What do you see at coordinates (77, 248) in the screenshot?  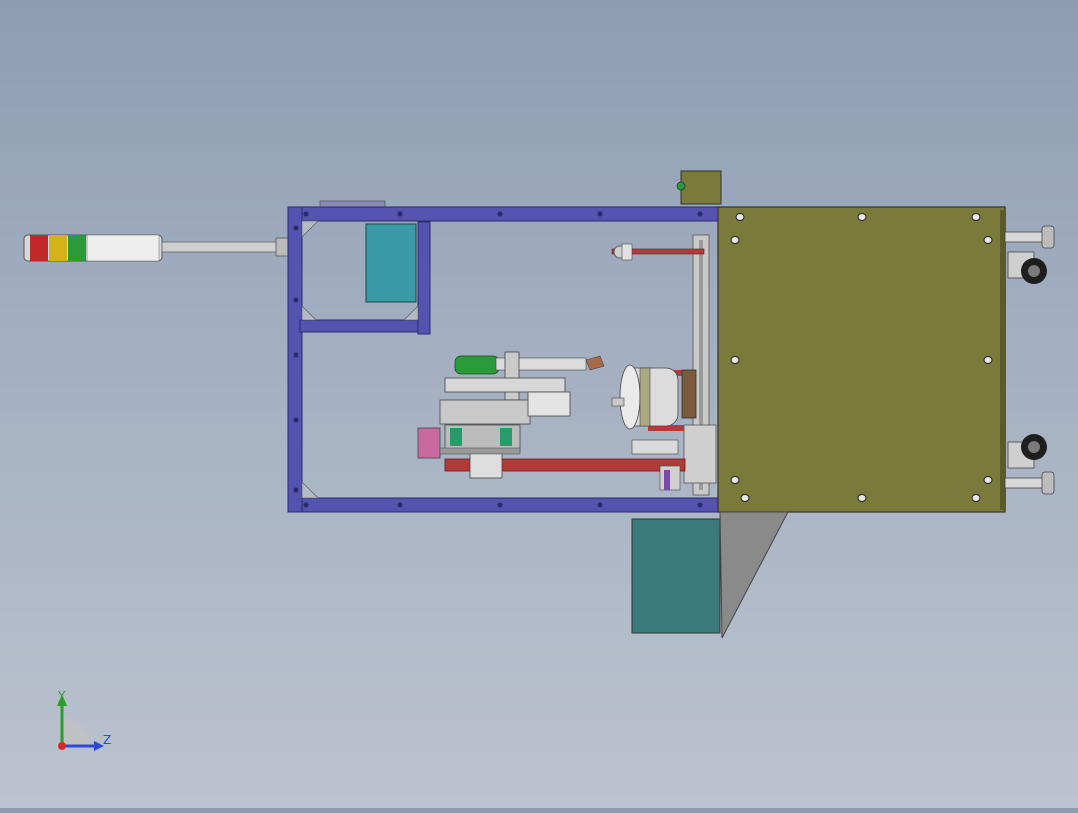 I see `signal-green-segment` at bounding box center [77, 248].